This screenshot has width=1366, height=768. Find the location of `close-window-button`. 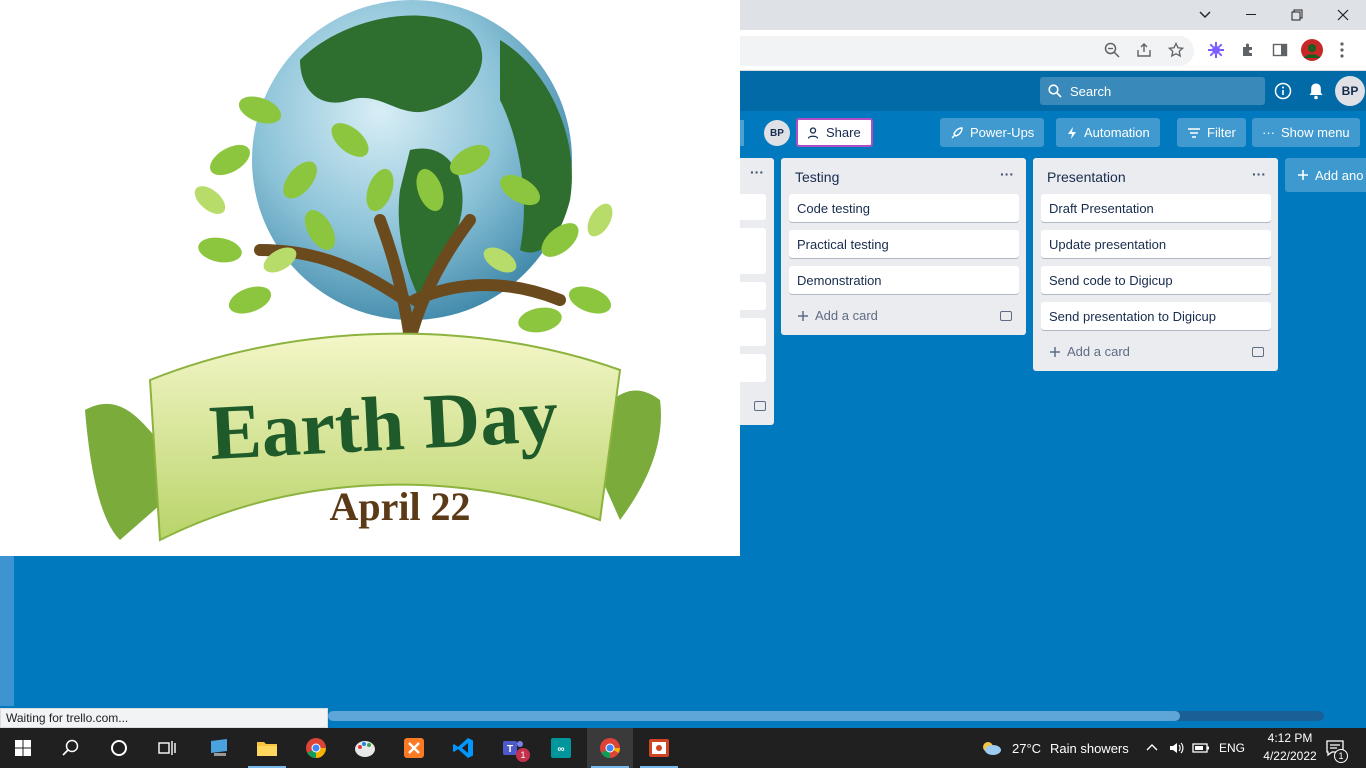

close-window-button is located at coordinates (1343, 15).